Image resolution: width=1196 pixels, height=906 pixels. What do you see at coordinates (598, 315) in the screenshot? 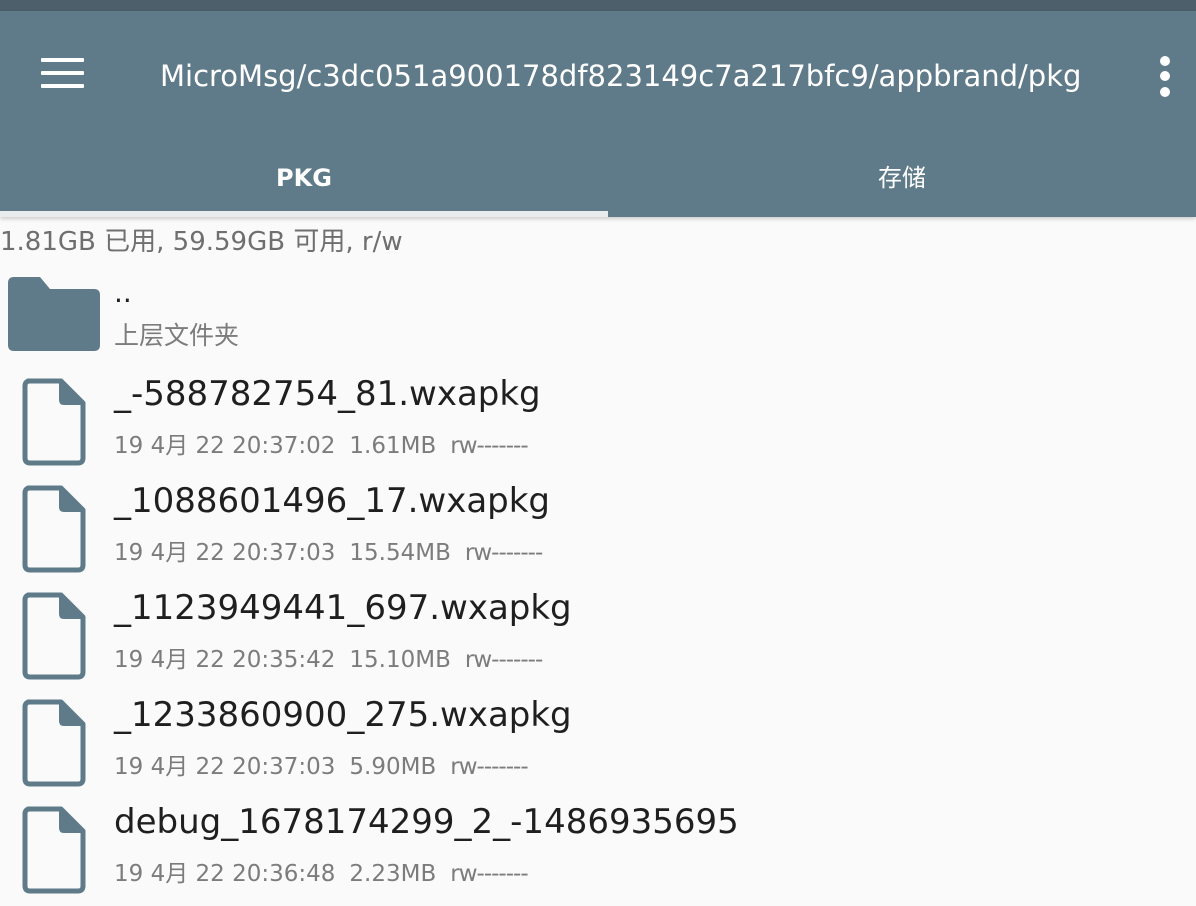
I see `parent-folder-row: .. 上层文件夹` at bounding box center [598, 315].